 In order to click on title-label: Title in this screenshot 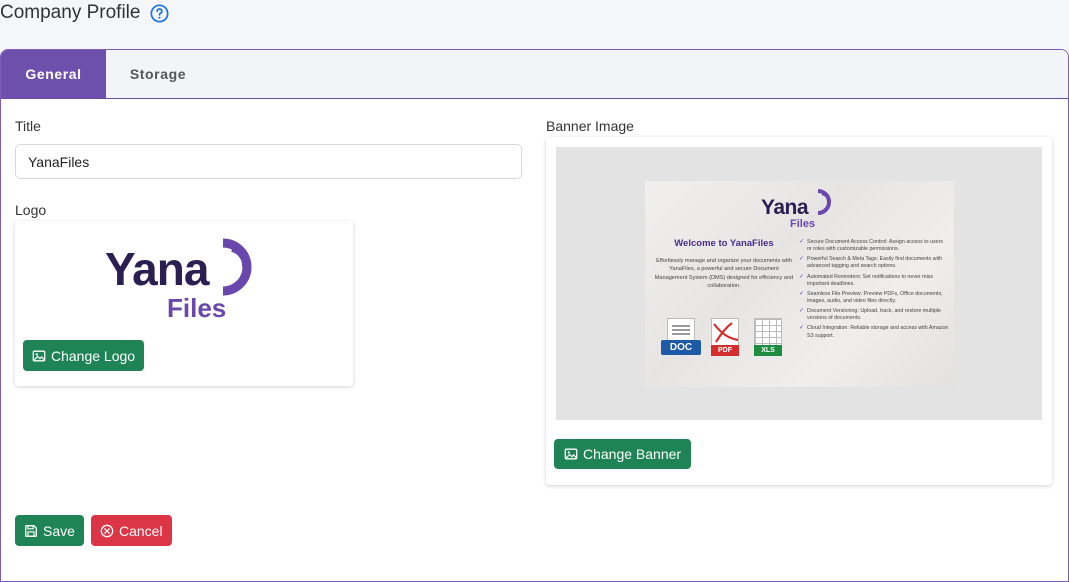, I will do `click(28, 126)`.